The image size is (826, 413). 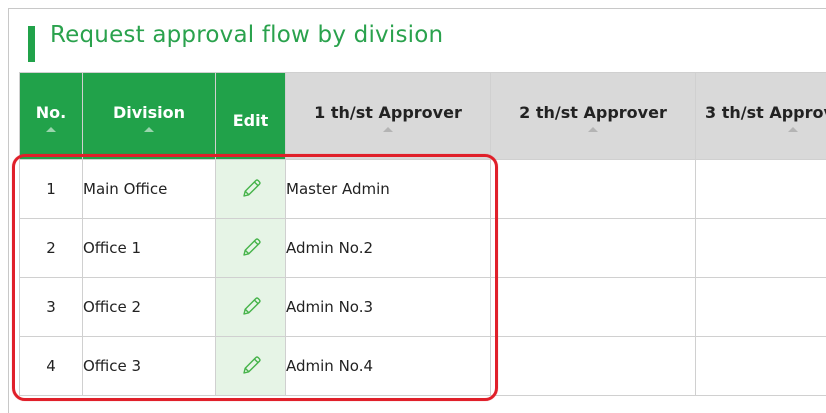 I want to click on row-number: 2, so click(x=51, y=248).